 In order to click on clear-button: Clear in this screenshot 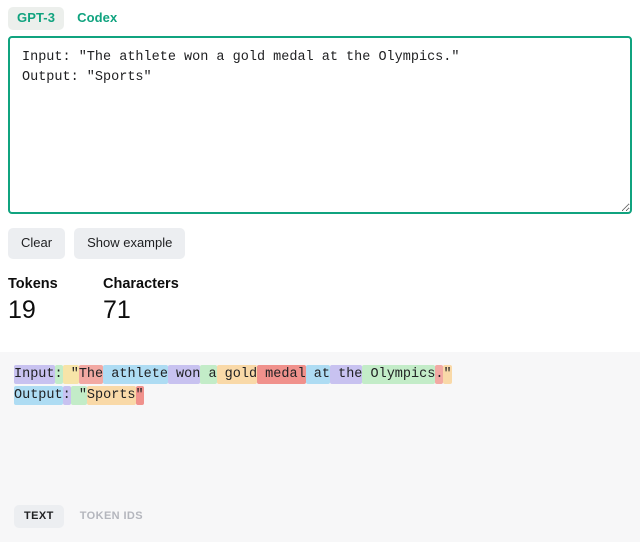, I will do `click(37, 243)`.